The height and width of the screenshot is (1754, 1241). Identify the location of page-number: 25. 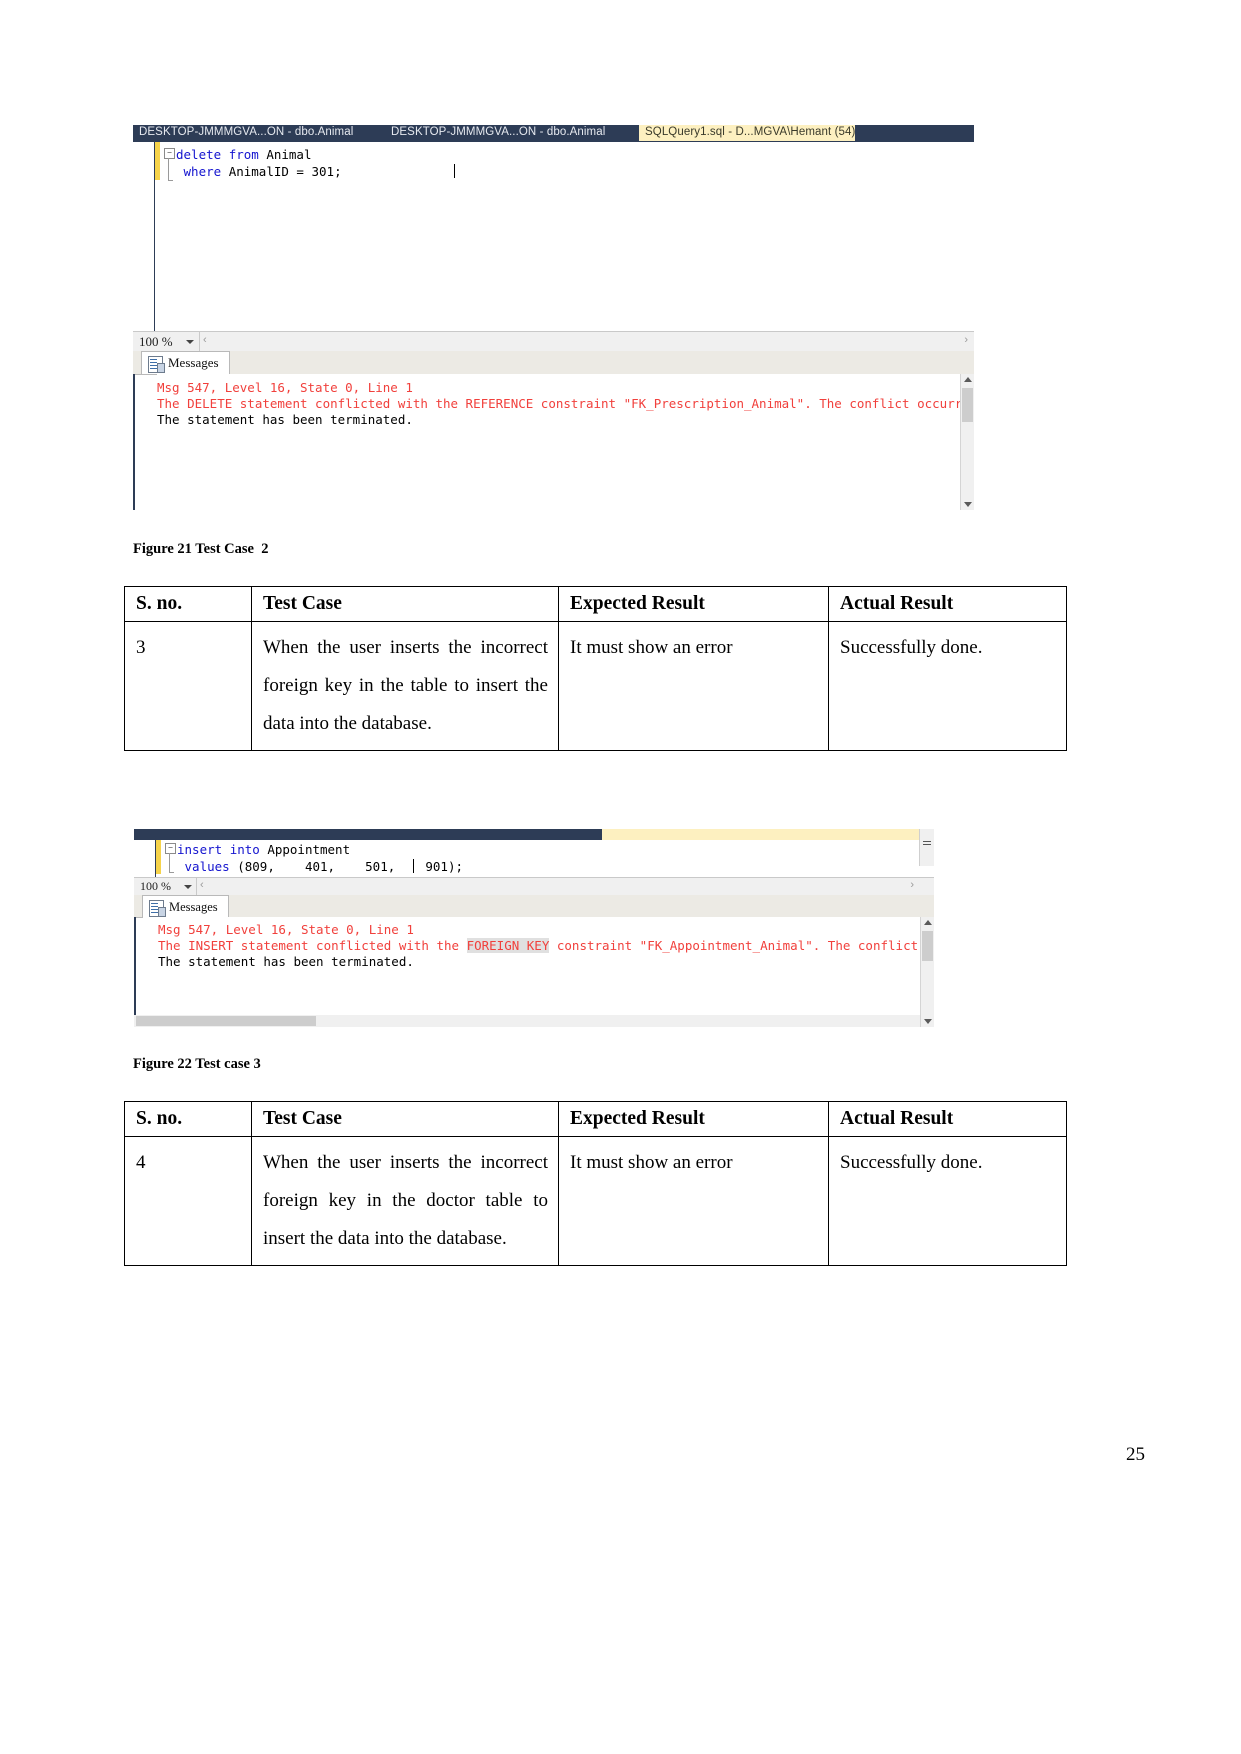
(1135, 1454).